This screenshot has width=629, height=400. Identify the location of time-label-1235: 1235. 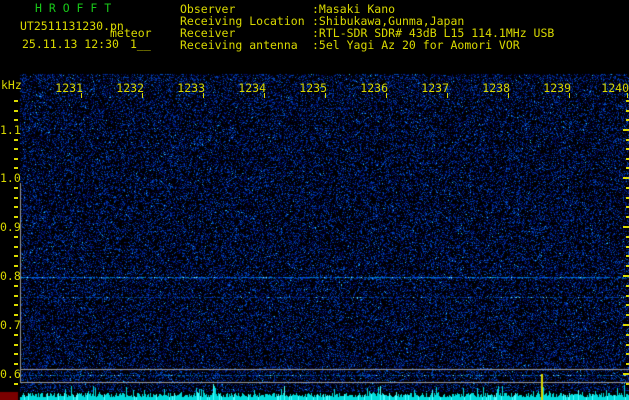
(313, 88).